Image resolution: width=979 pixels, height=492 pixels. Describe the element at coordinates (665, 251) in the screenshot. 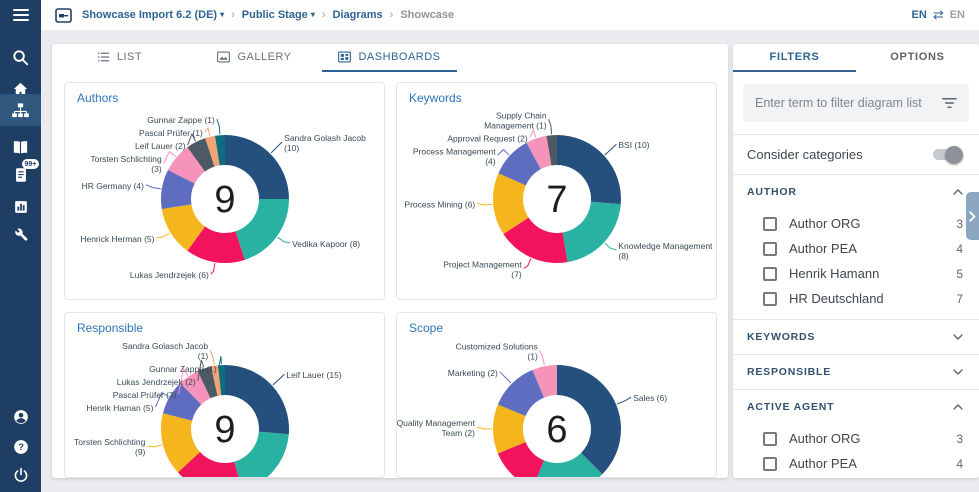

I see `slice-label: Knowledge Management (8)` at that location.